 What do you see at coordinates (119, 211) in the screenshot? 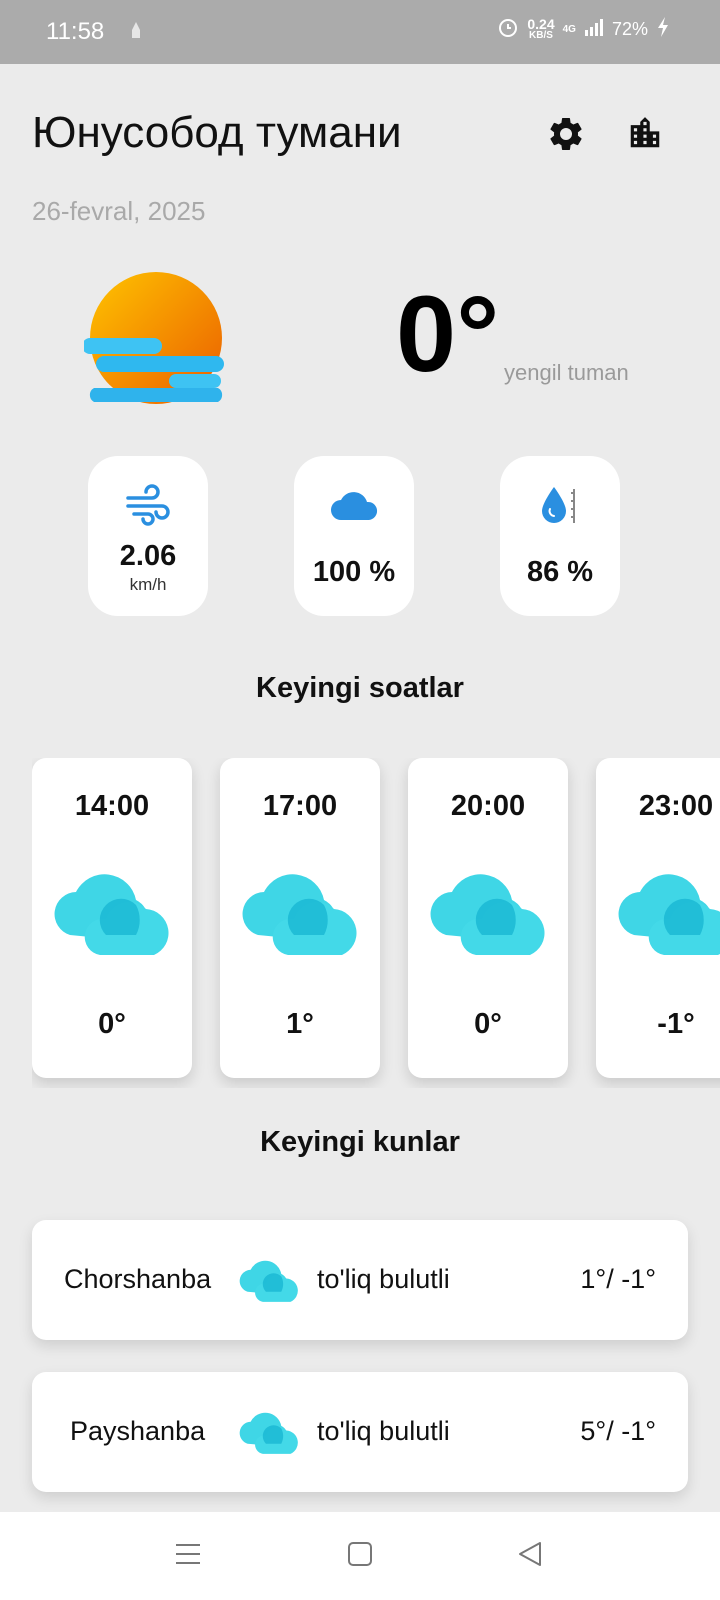
I see `current-date: 26-fevral, 2025` at bounding box center [119, 211].